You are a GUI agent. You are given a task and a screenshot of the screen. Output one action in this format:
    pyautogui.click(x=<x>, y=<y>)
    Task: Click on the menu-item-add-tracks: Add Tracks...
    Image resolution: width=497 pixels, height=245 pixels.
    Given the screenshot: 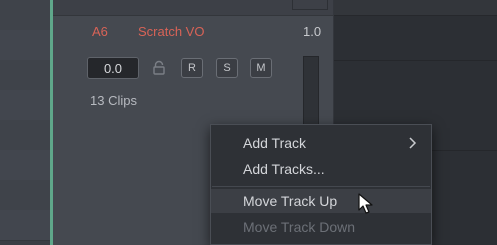 What is the action you would take?
    pyautogui.click(x=321, y=169)
    